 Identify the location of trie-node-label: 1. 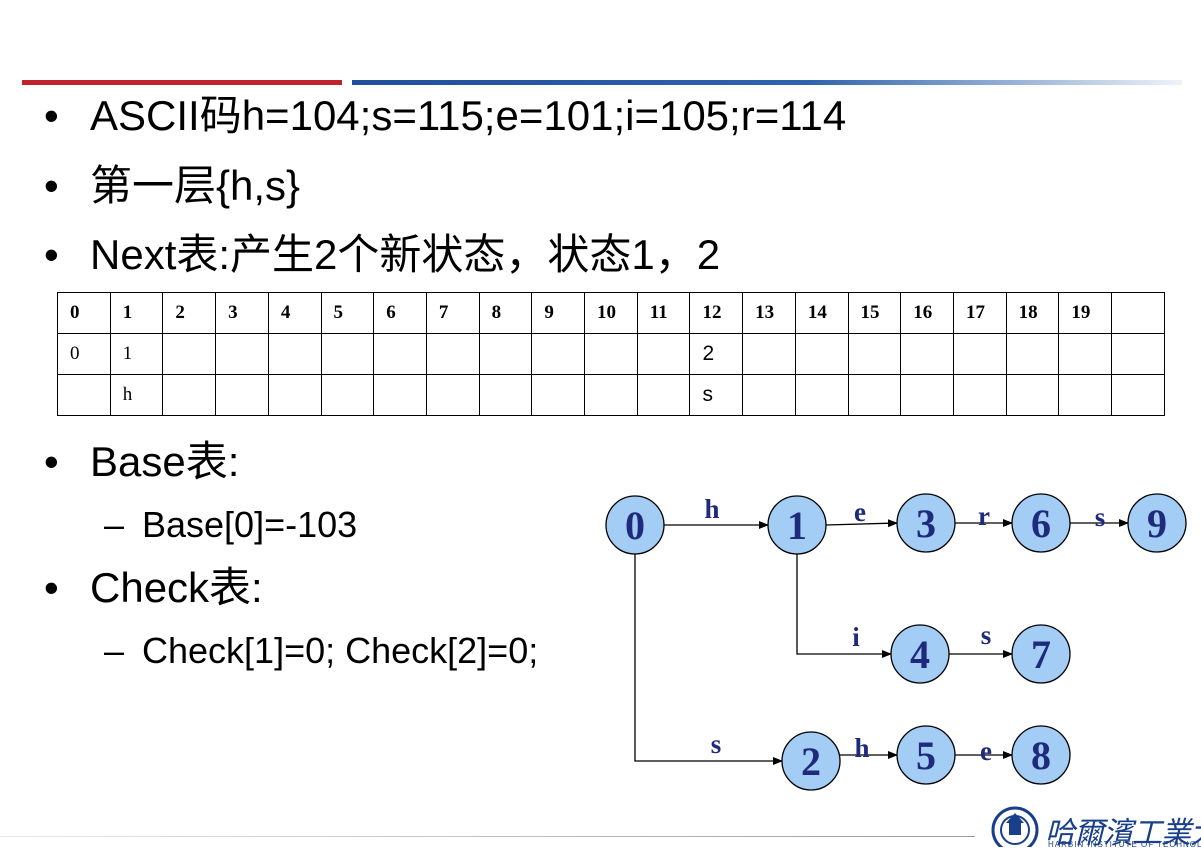
(797, 525).